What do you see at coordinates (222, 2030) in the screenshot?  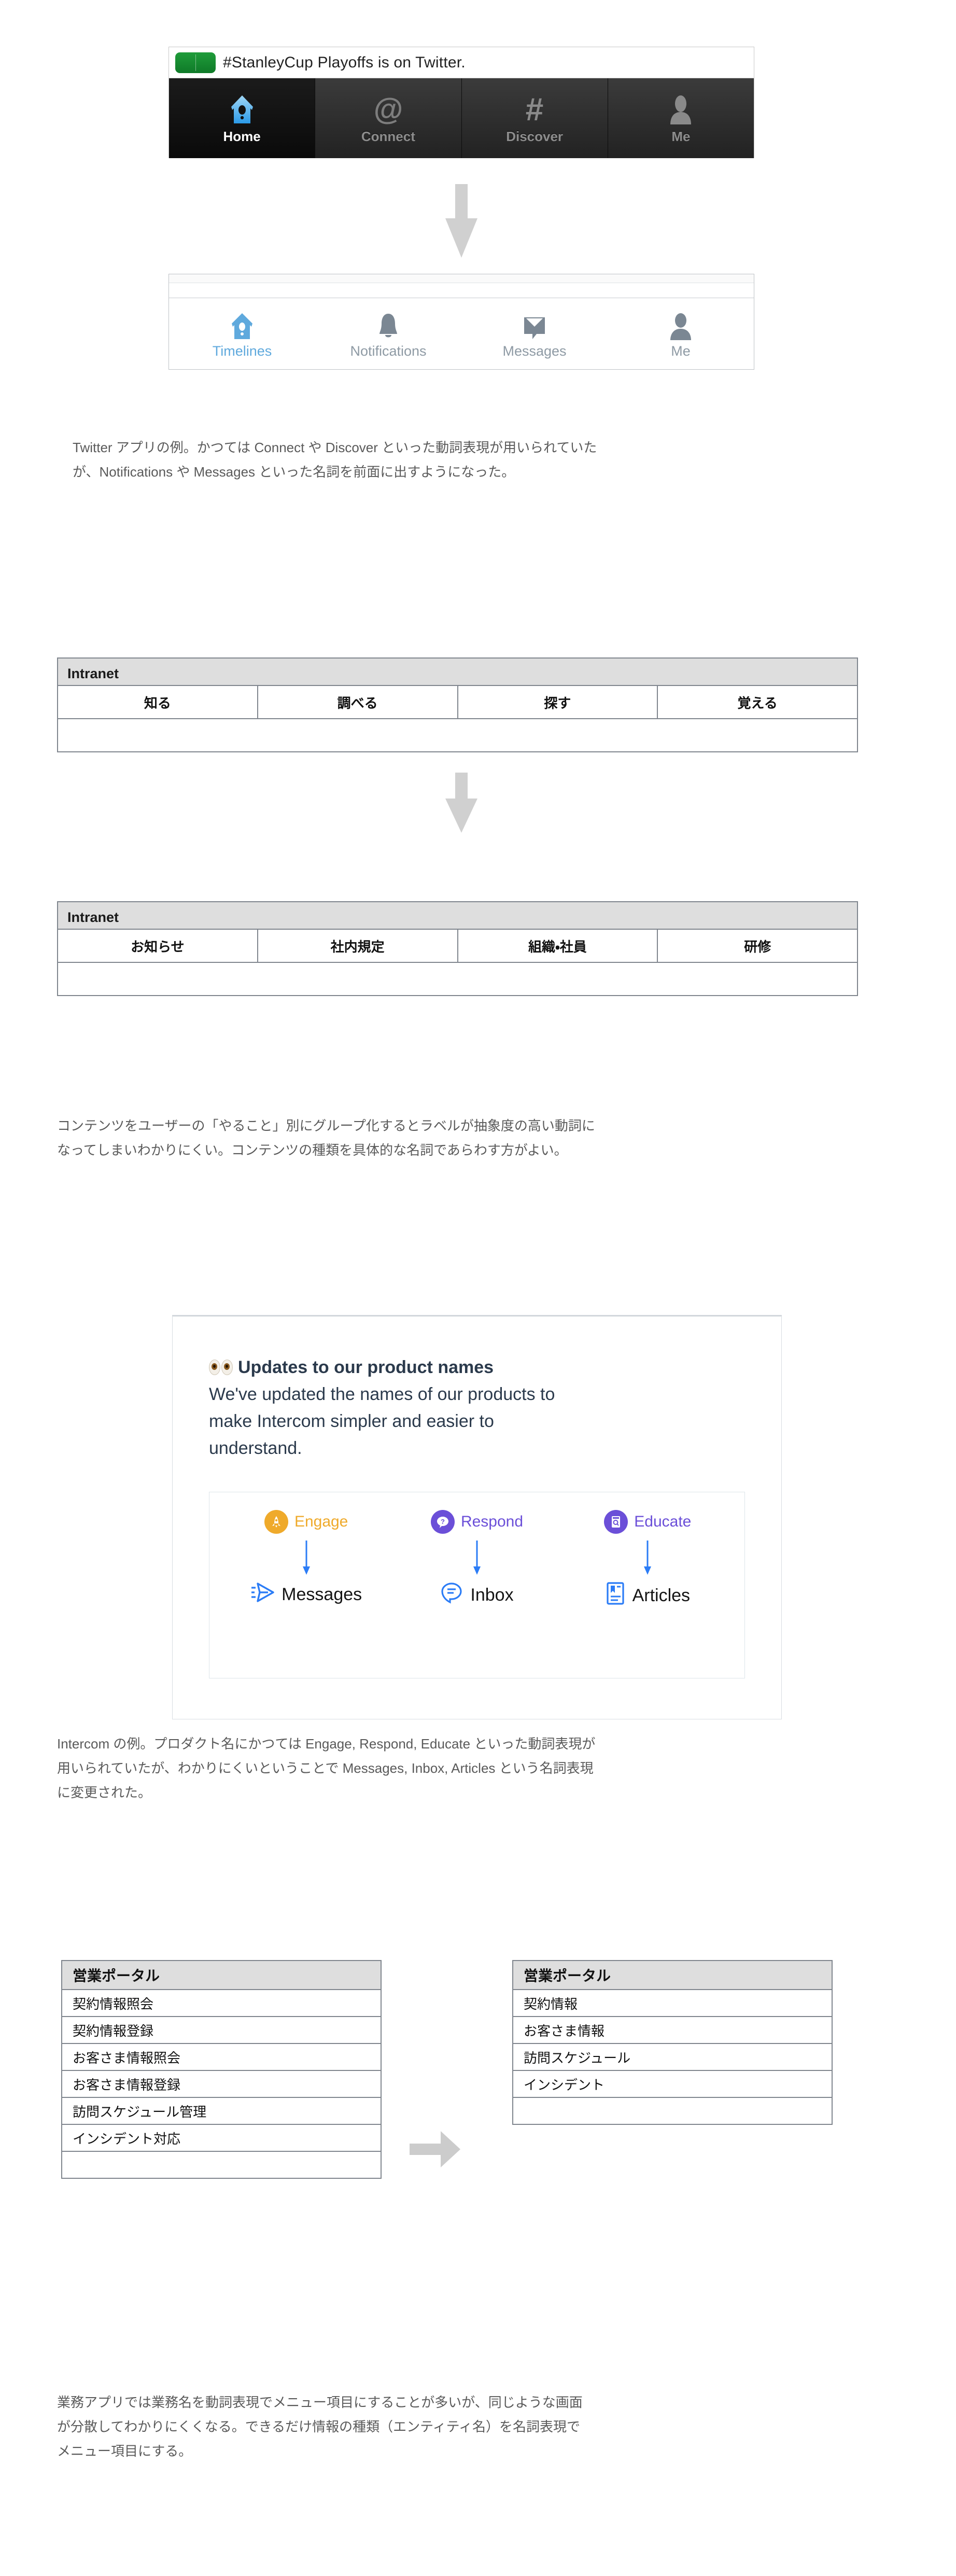 I see `sales-portal-before-item-1: 契約情報登録` at bounding box center [222, 2030].